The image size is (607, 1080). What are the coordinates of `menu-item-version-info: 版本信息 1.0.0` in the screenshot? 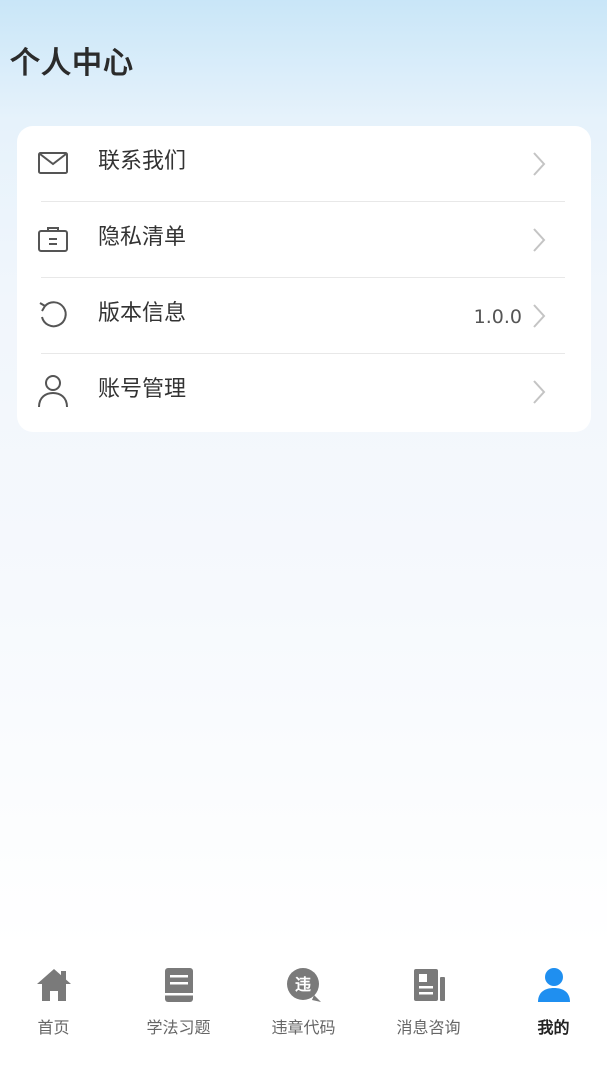 It's located at (304, 316).